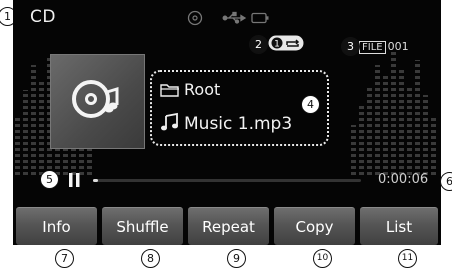 This screenshot has width=452, height=269. I want to click on svg-text: 1, so click(277, 45).